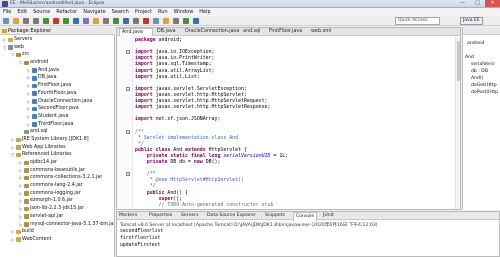 The height and width of the screenshot is (257, 500). Describe the element at coordinates (57, 163) in the screenshot. I see `tree-item: ▷ ojdbc14.jar` at that location.